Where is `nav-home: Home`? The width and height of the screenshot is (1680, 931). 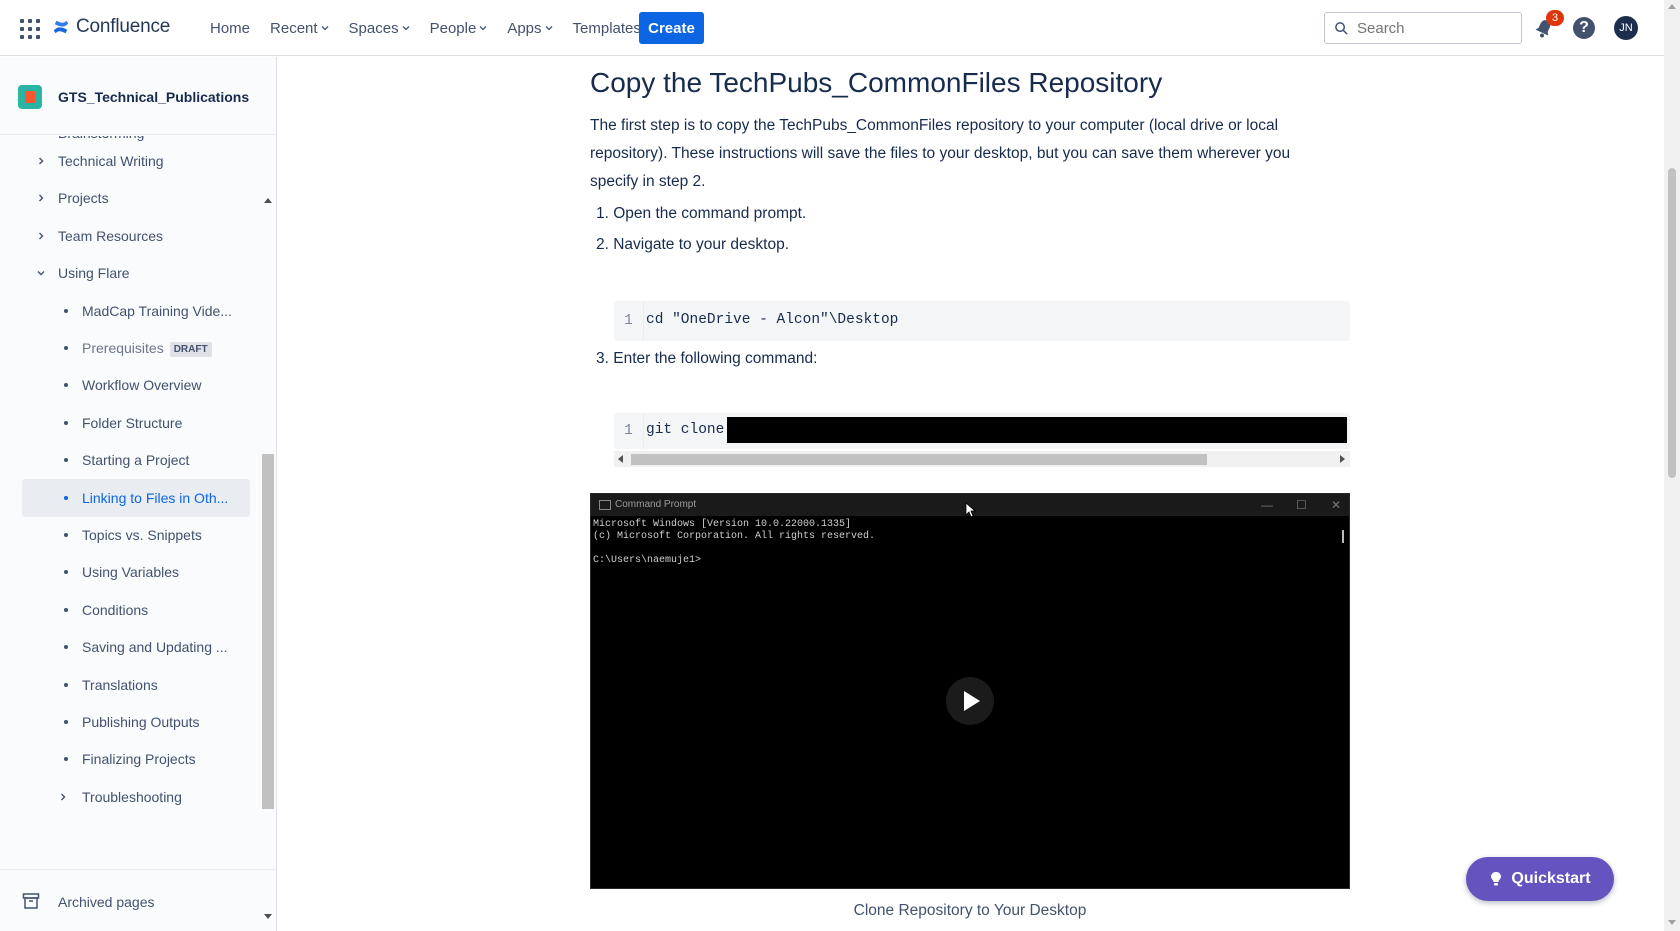 nav-home: Home is located at coordinates (230, 28).